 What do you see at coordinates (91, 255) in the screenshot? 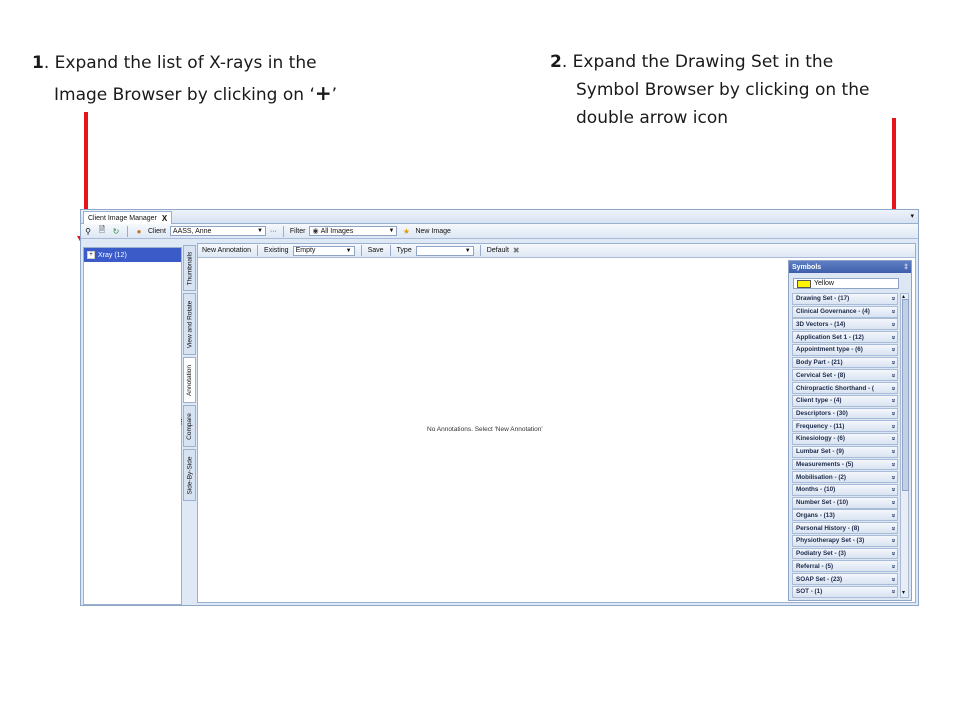
I see `expand-plus-icon: +` at bounding box center [91, 255].